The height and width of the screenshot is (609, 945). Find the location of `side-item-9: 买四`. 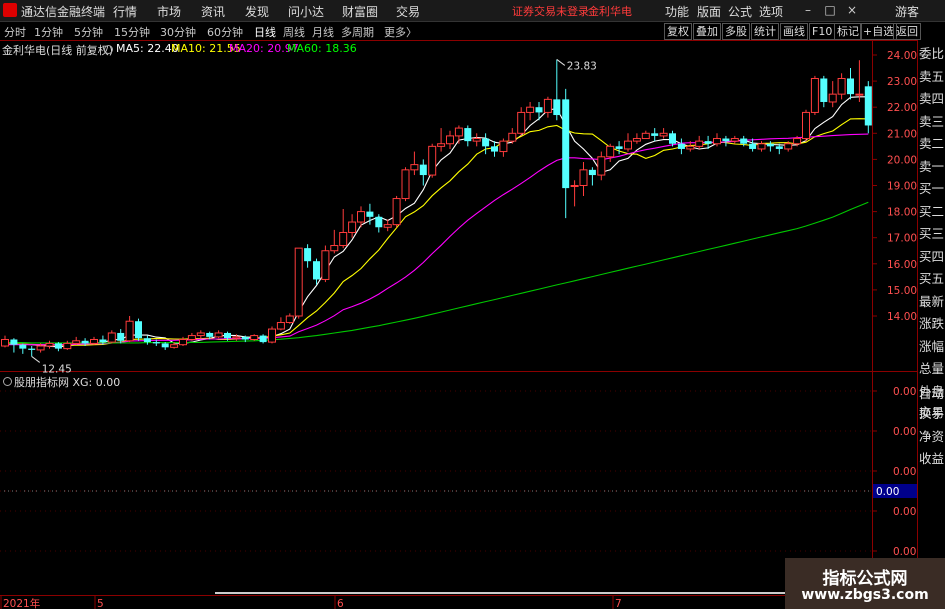

side-item-9: 买四 is located at coordinates (932, 257).